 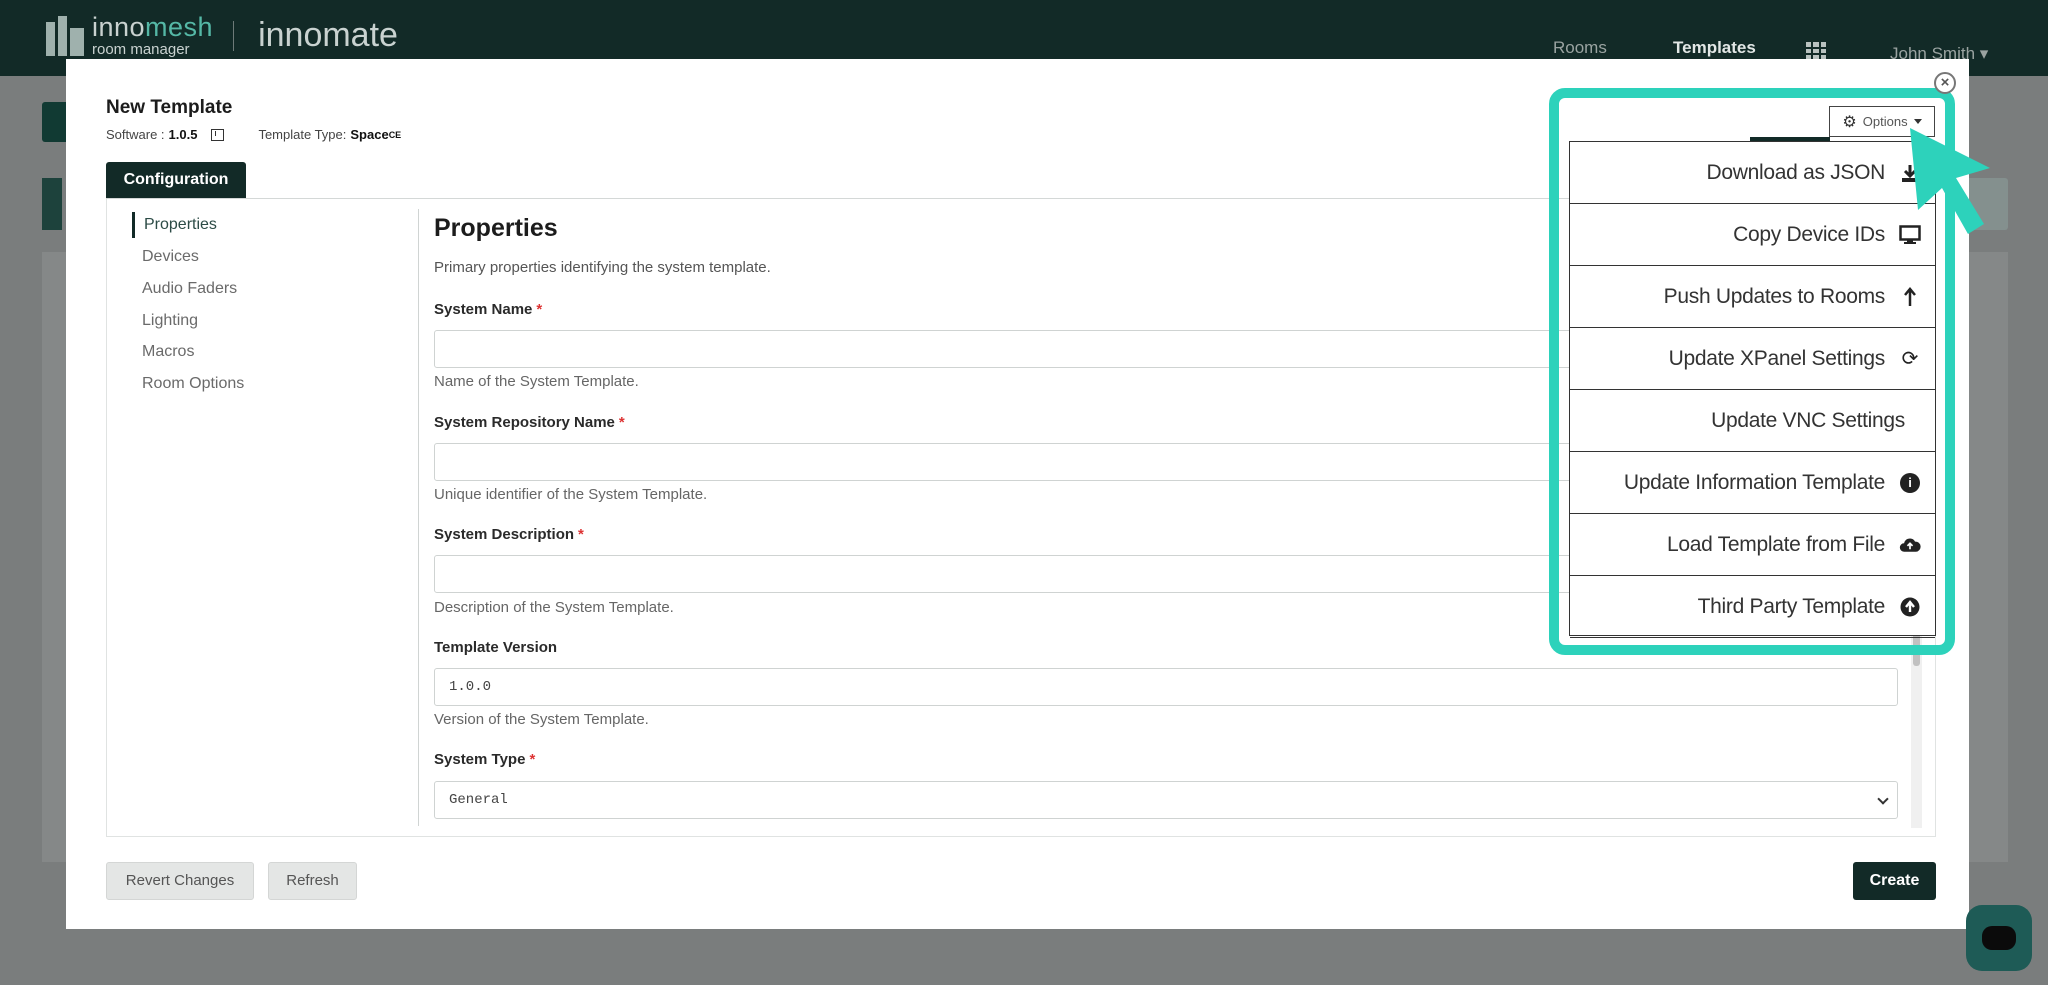 What do you see at coordinates (496, 228) in the screenshot?
I see `section-title: Properties` at bounding box center [496, 228].